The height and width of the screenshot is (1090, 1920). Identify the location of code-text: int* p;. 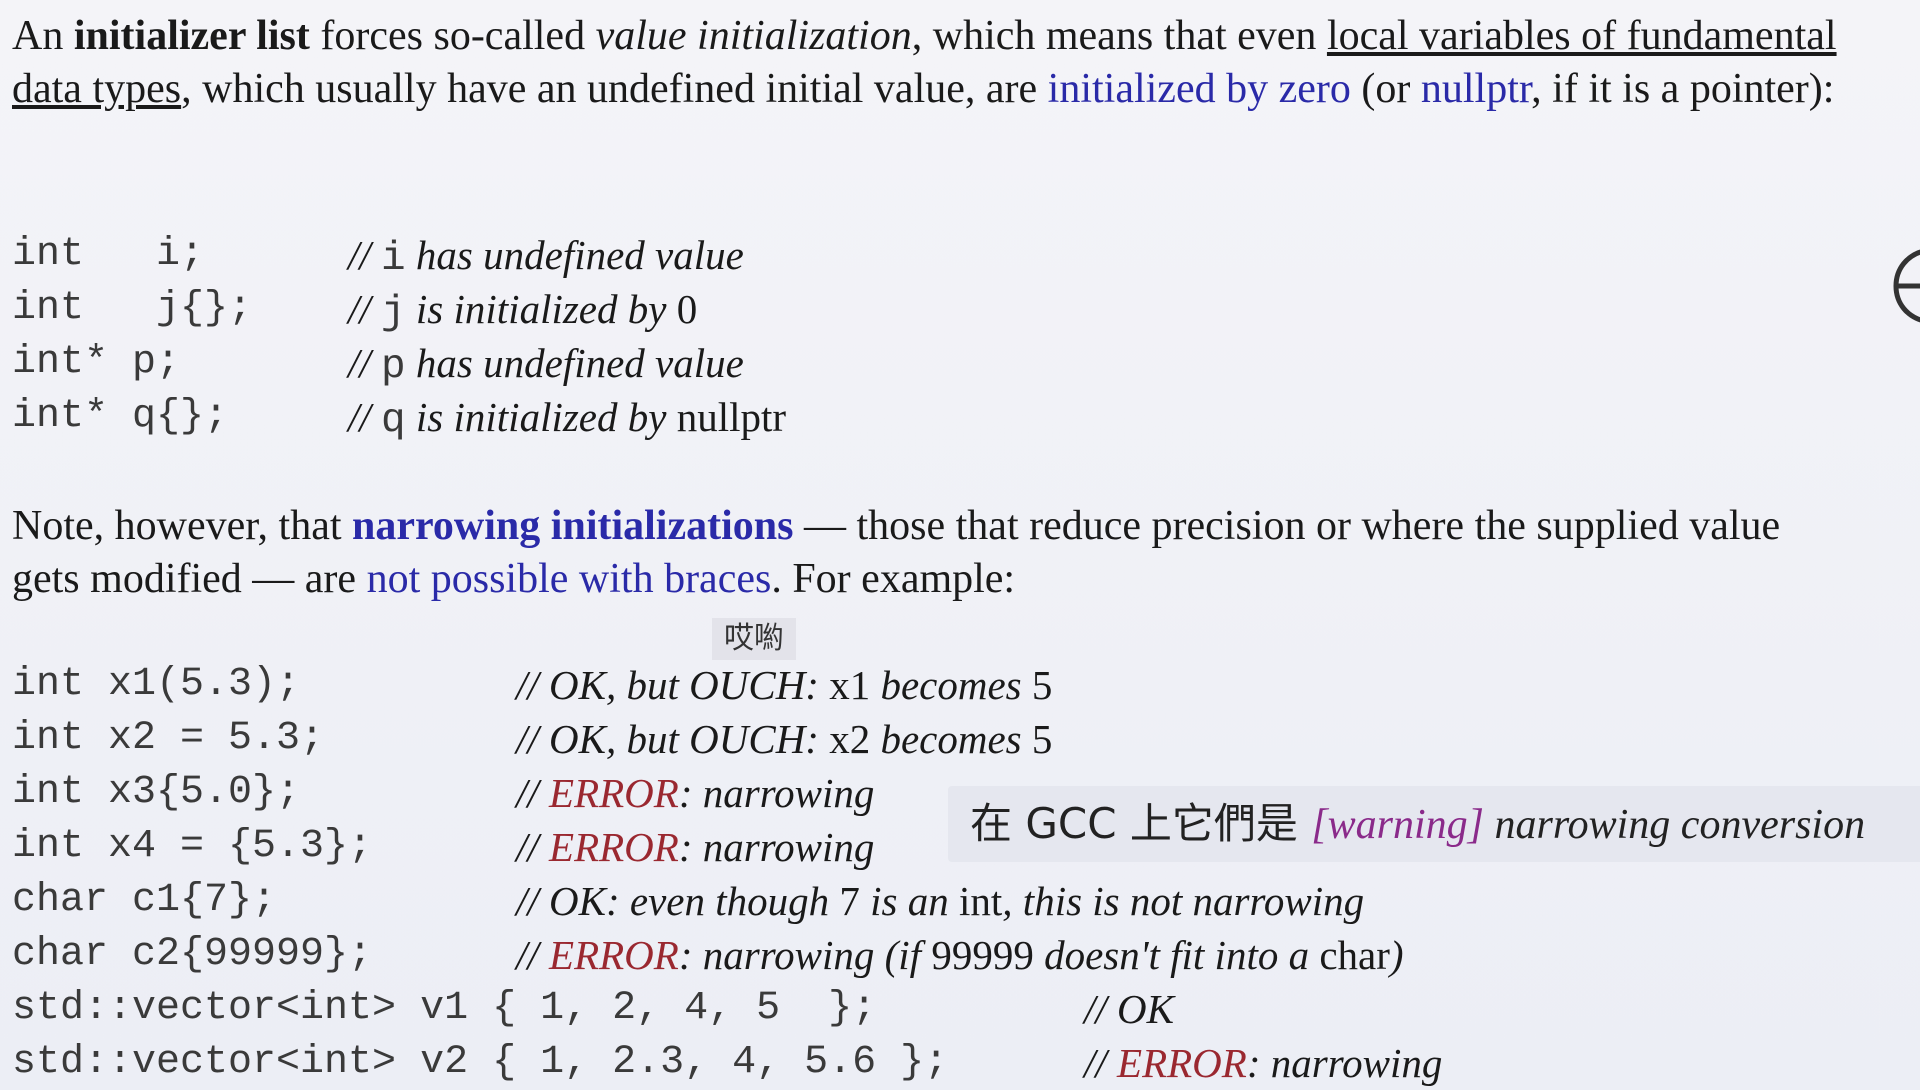
(96, 362).